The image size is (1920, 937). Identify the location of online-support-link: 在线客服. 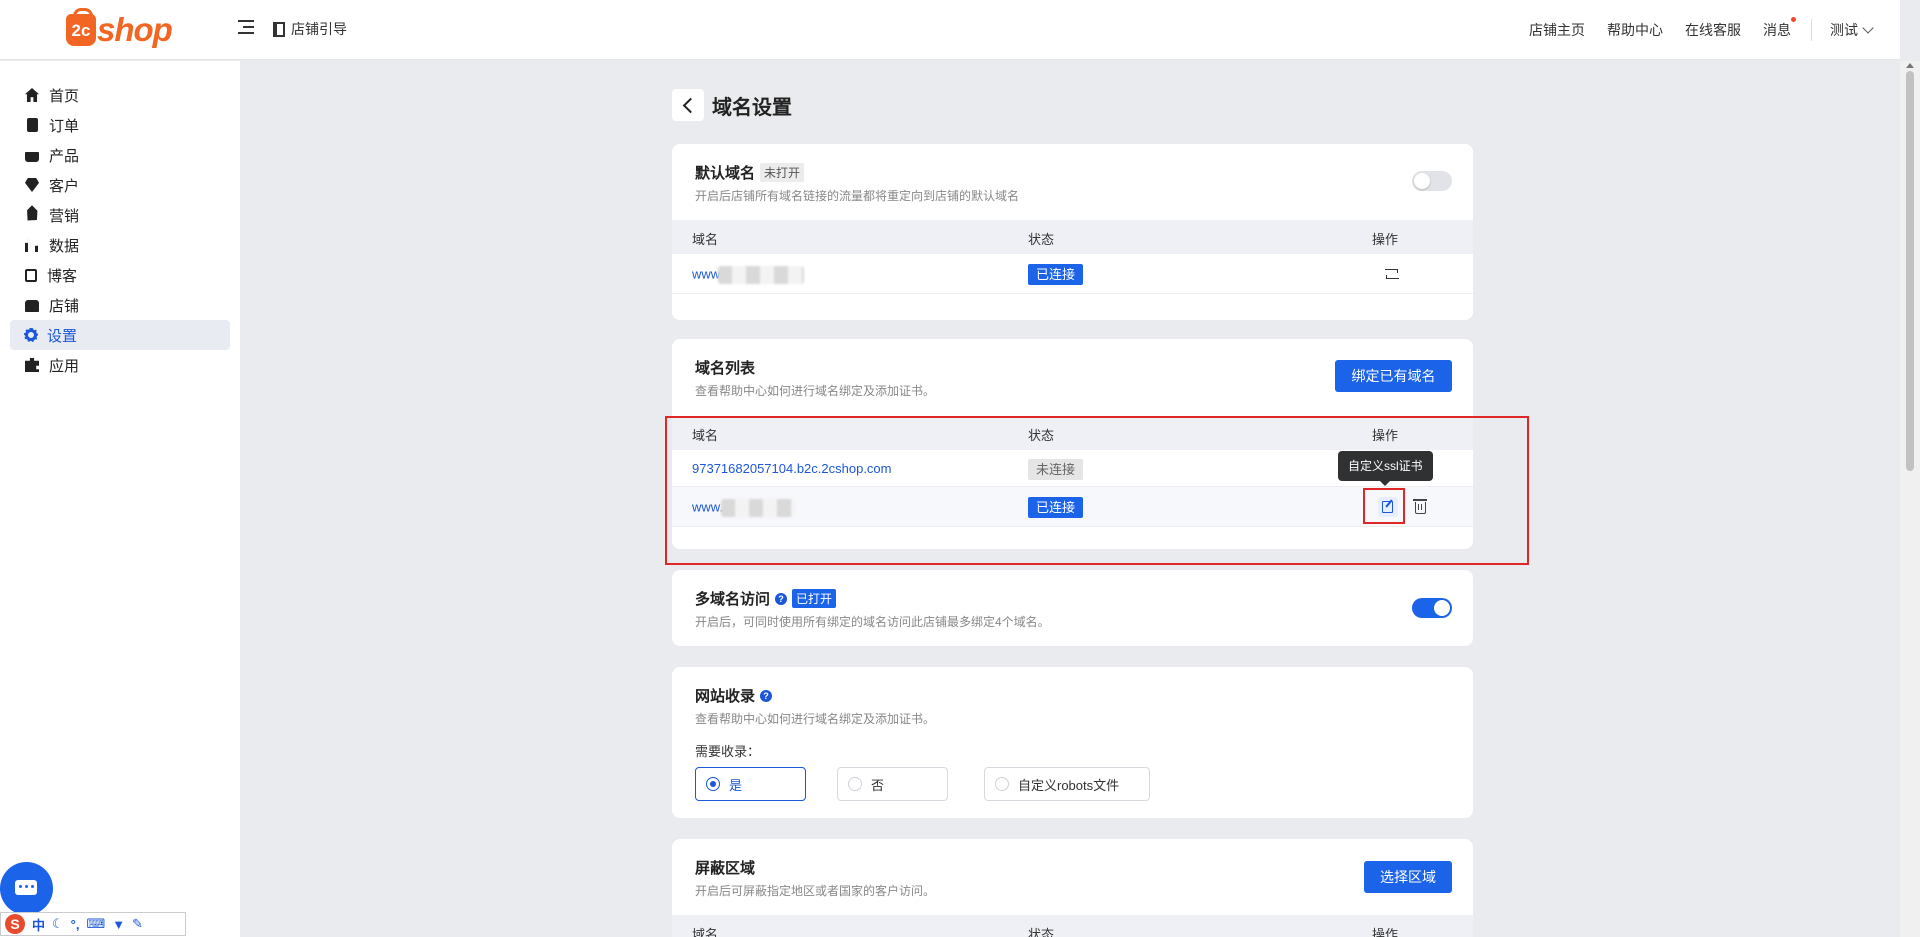
(1713, 30).